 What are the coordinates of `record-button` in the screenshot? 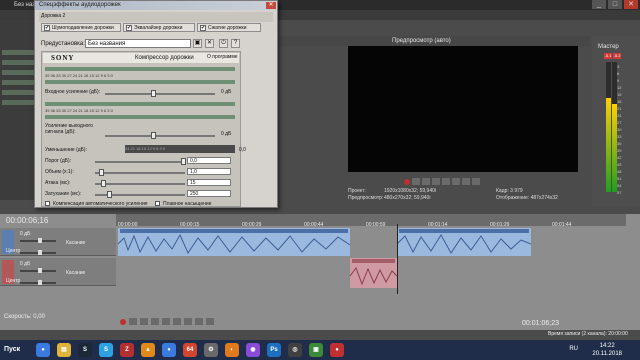 It's located at (407, 182).